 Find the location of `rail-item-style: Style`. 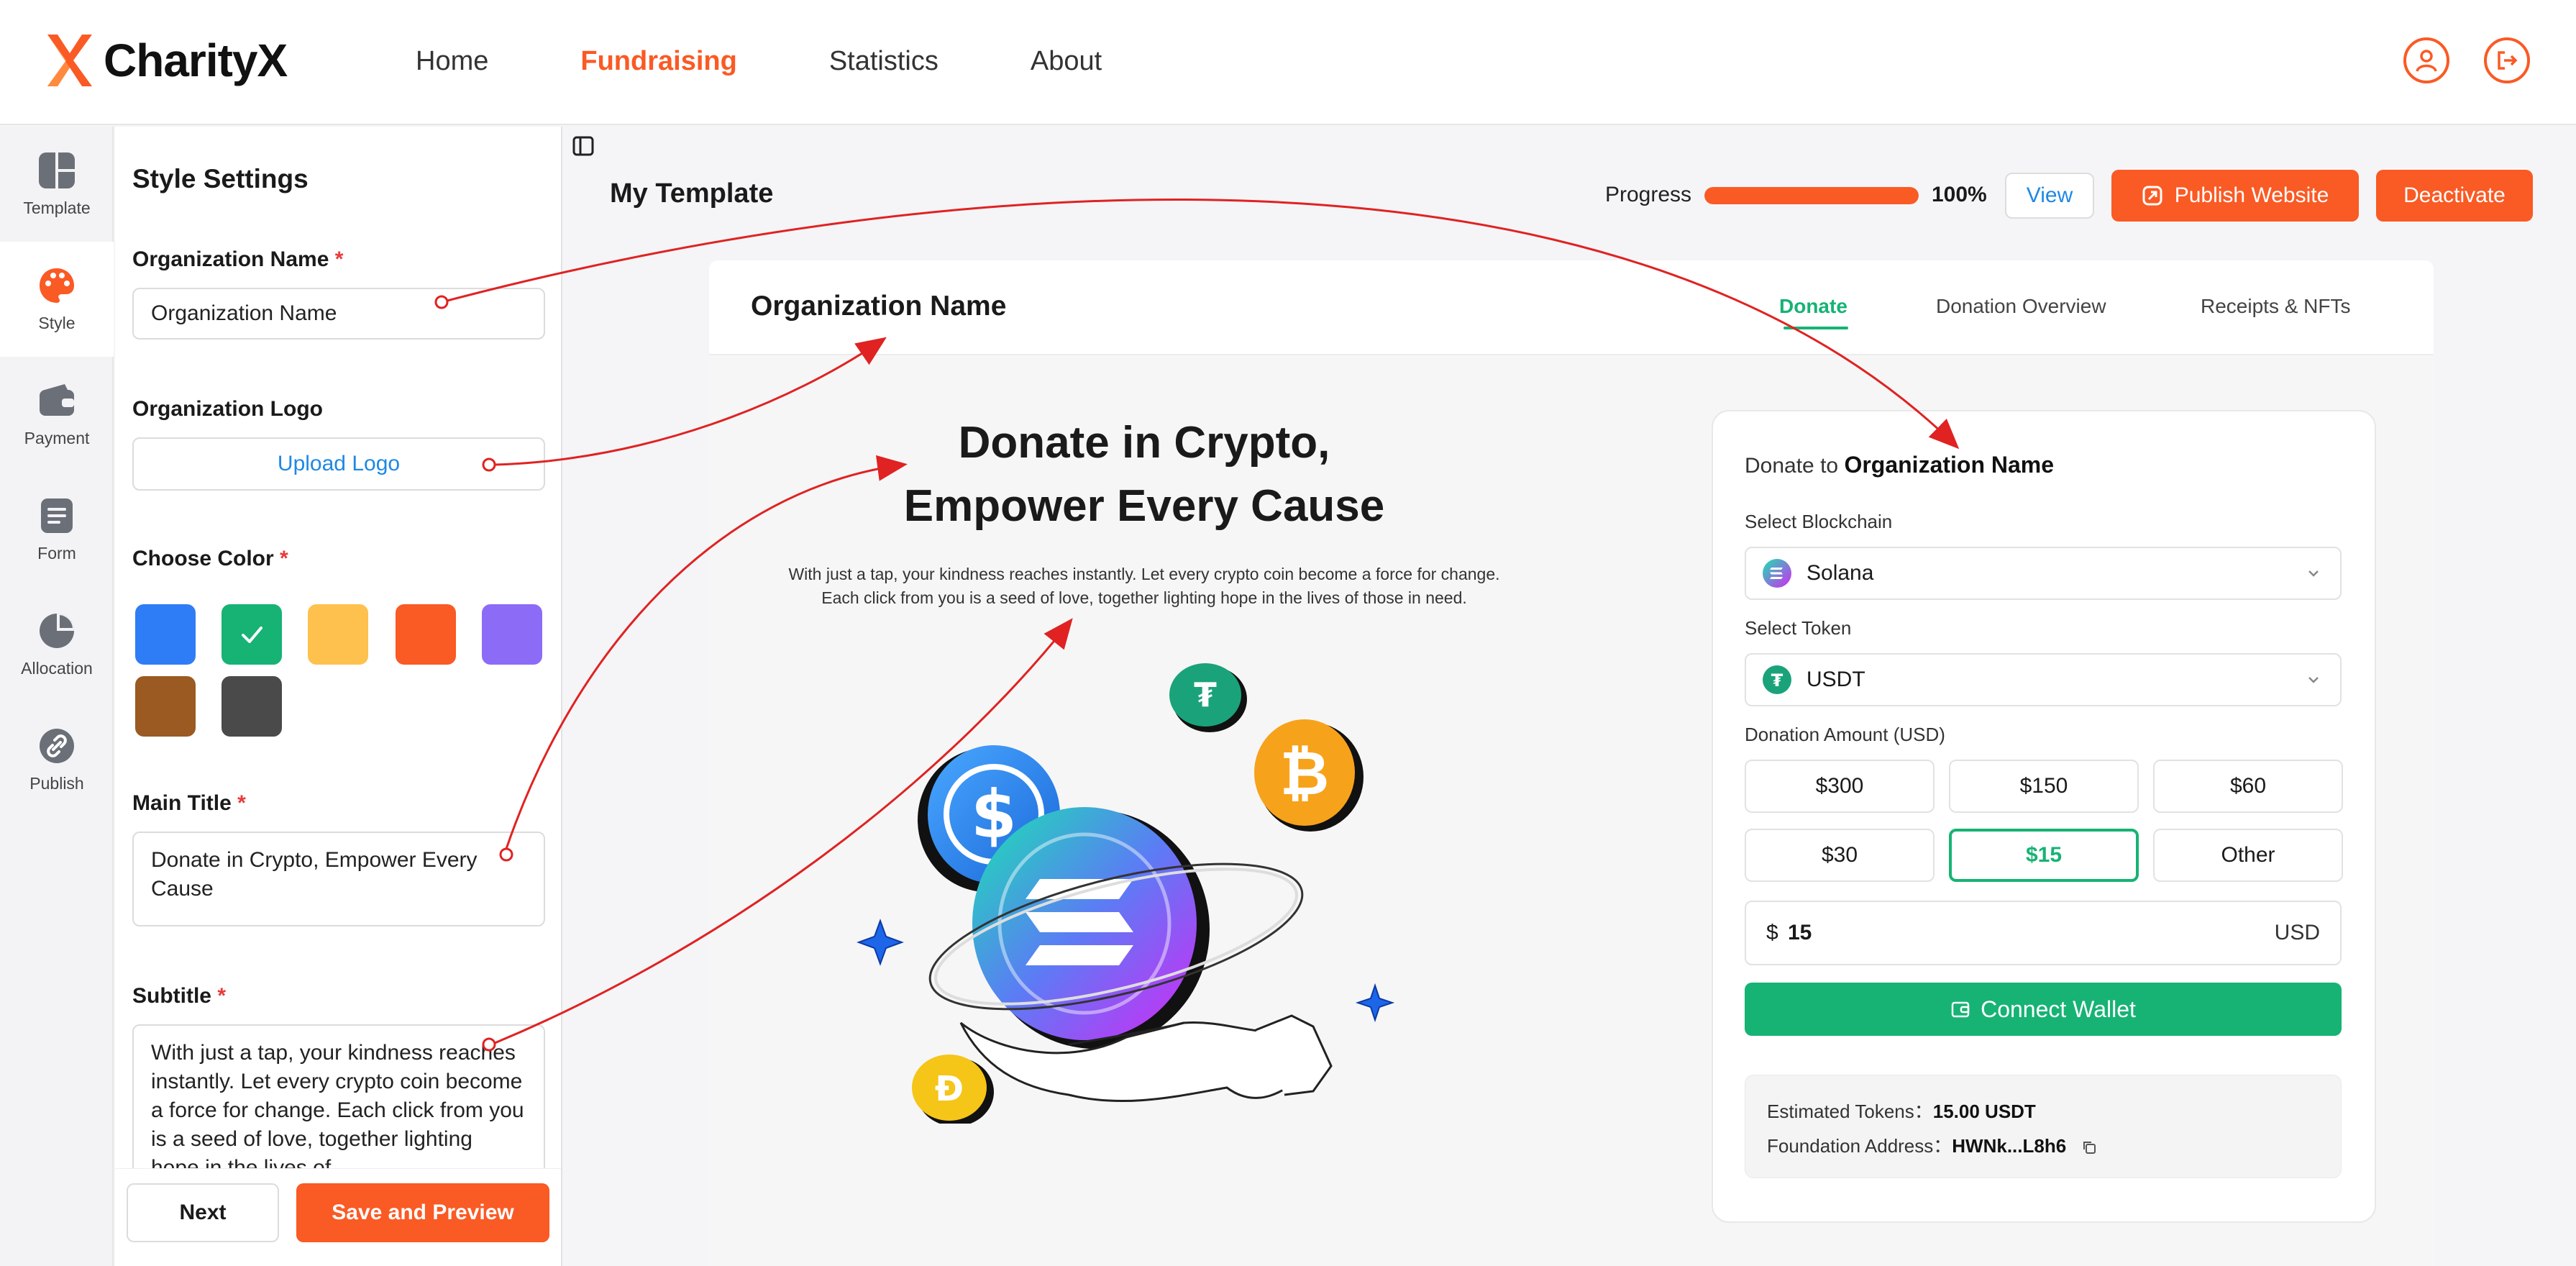

rail-item-style: Style is located at coordinates (57, 300).